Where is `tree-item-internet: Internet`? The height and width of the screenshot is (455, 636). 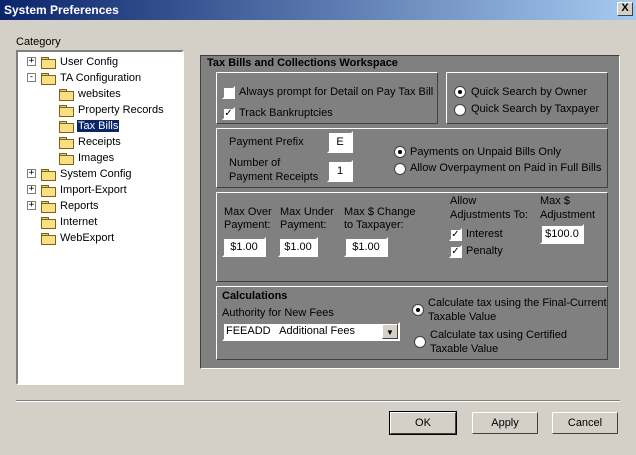 tree-item-internet: Internet is located at coordinates (69, 222).